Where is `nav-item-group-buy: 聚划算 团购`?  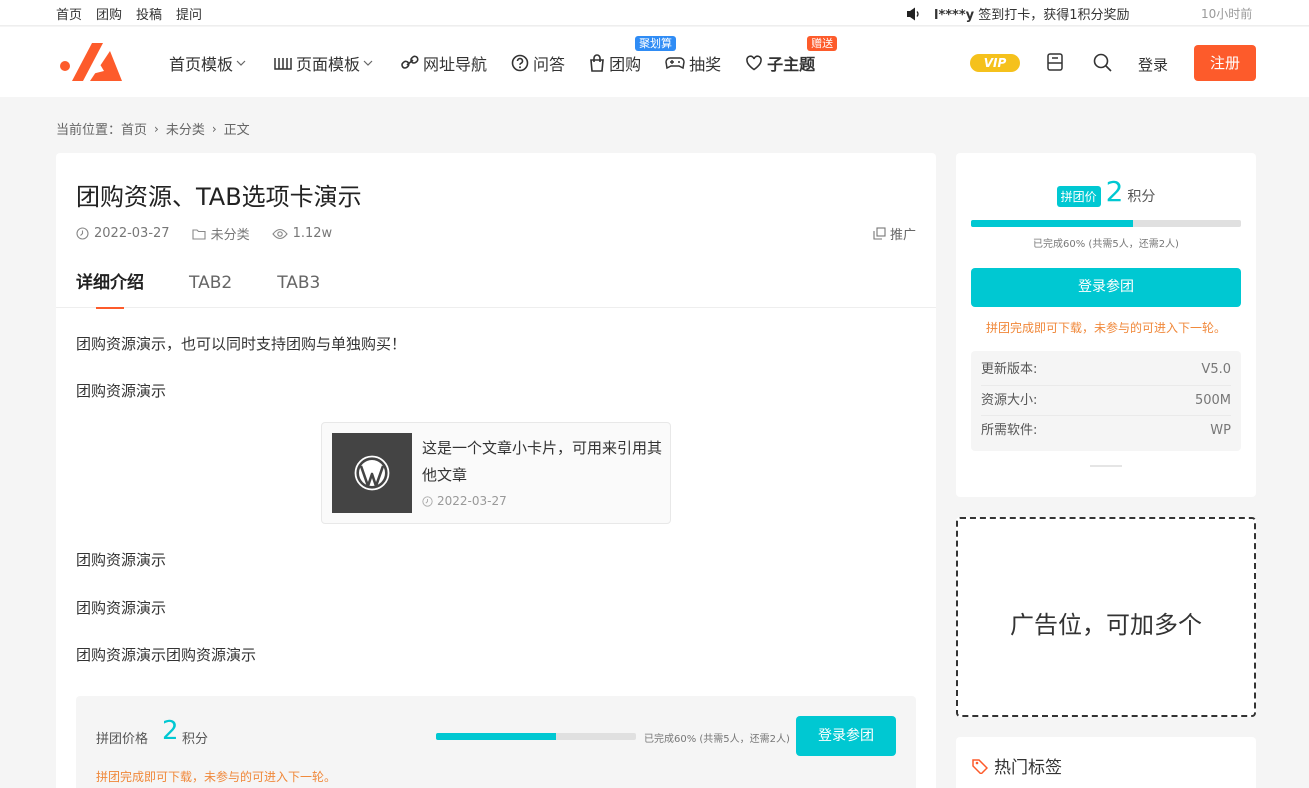 nav-item-group-buy: 聚划算 团购 is located at coordinates (633, 55).